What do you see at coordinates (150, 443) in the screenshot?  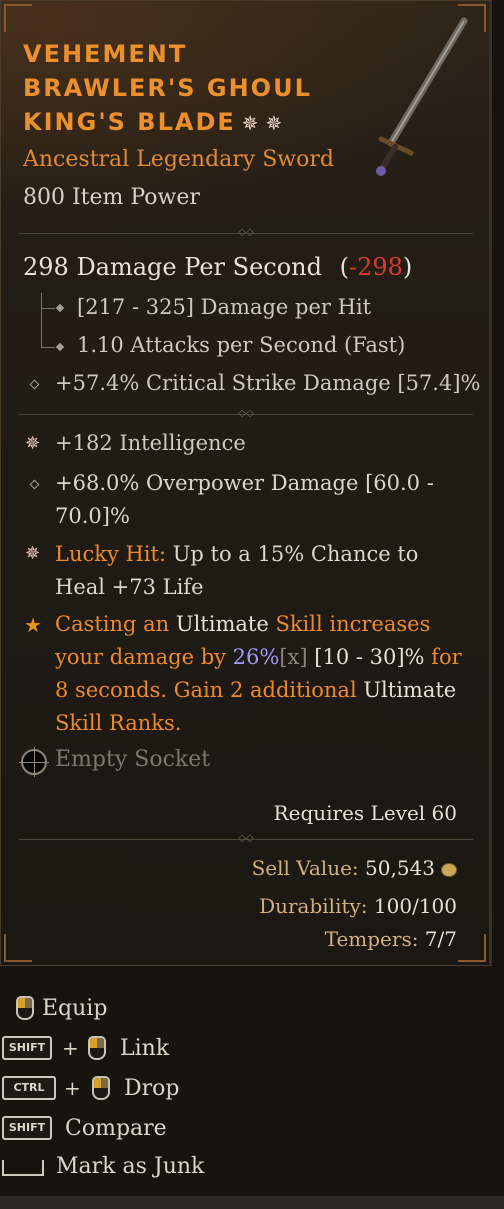 I see `intelligence-affix: +182 Intelligence` at bounding box center [150, 443].